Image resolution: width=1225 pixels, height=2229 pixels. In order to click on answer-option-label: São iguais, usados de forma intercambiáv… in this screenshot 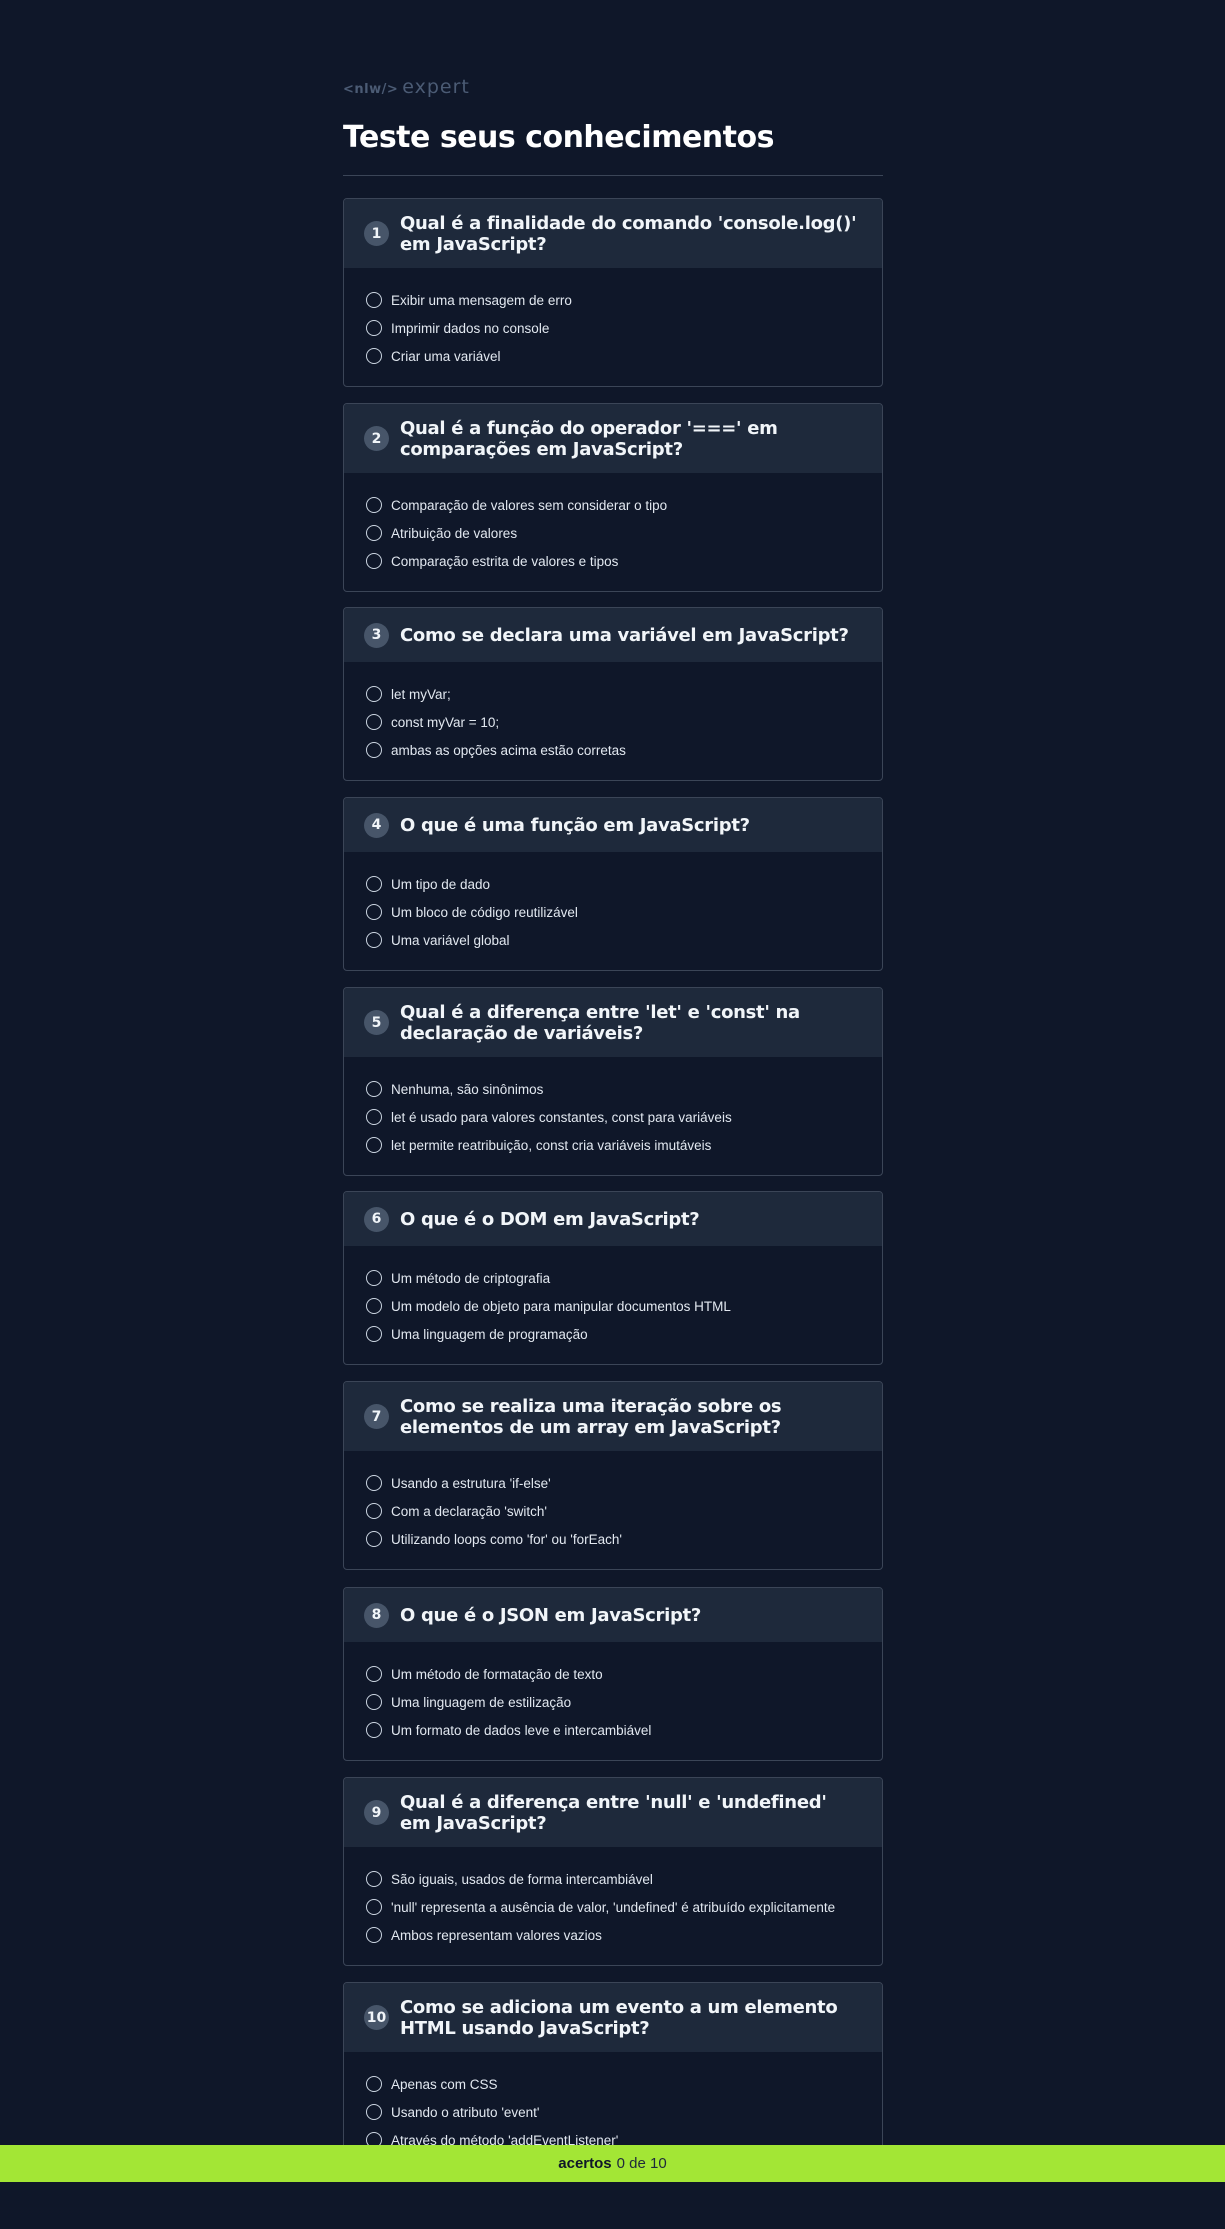, I will do `click(522, 1879)`.